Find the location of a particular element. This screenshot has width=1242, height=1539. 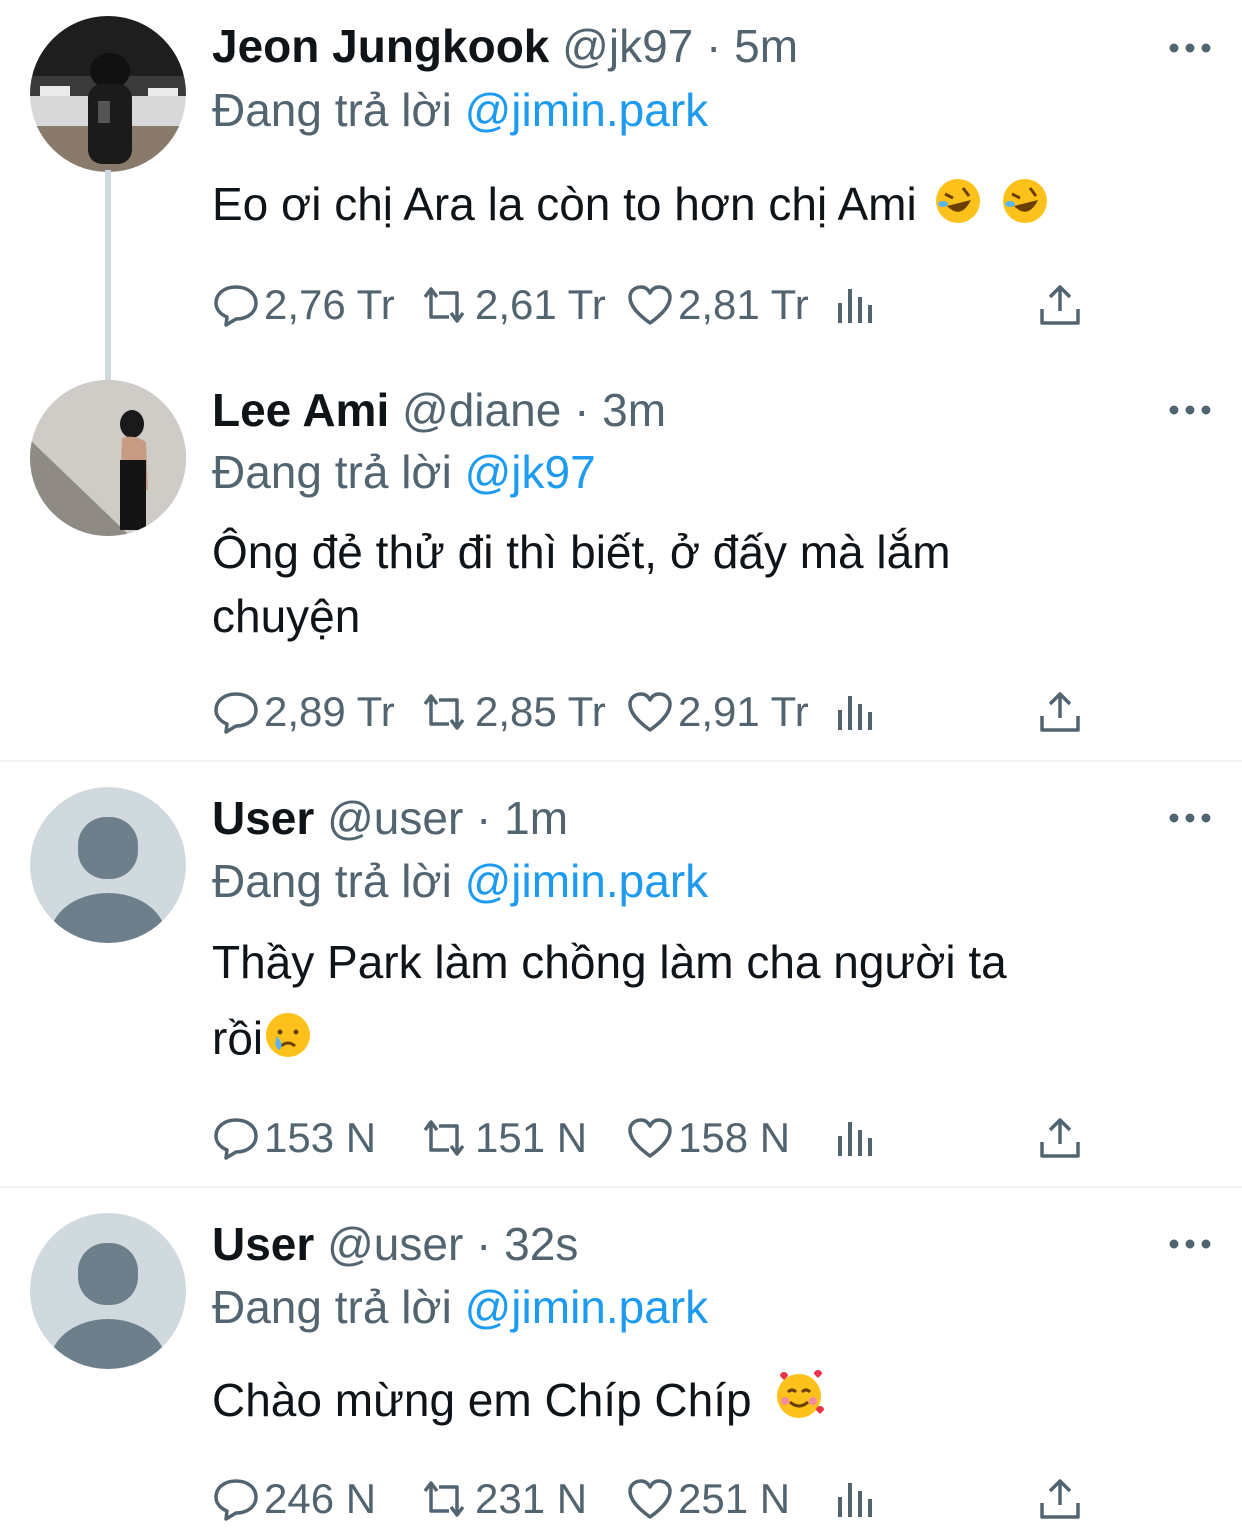

tweet-actions: 2,89 Tr 2,85 Tr 2,91 Tr is located at coordinates (652, 712).